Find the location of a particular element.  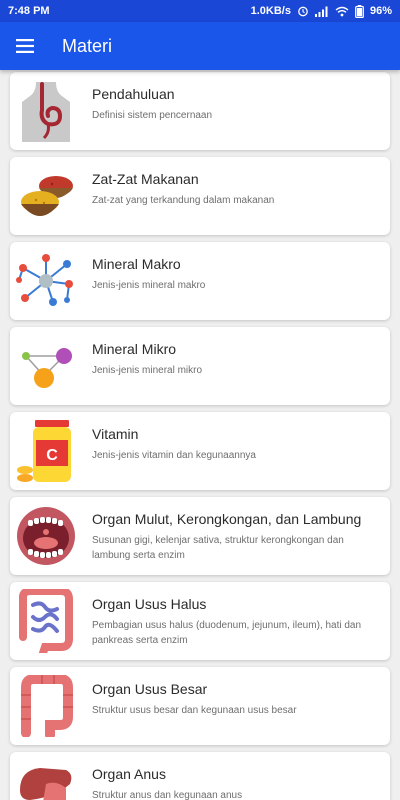

item-subtitle: Struktur anus dan kegunaan anus is located at coordinates (167, 795).